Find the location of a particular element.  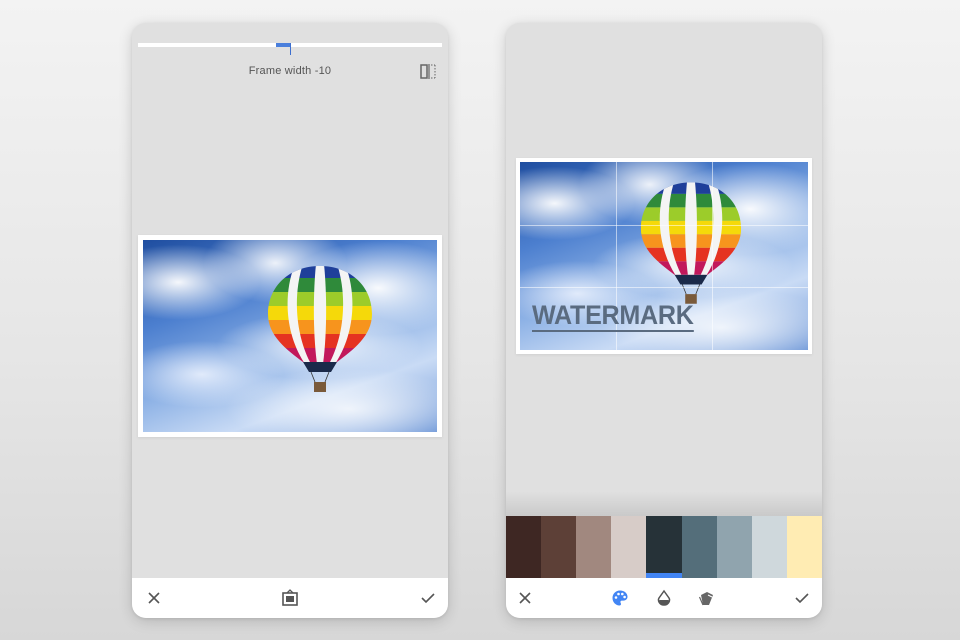

opacity-drop-icon is located at coordinates (664, 598).